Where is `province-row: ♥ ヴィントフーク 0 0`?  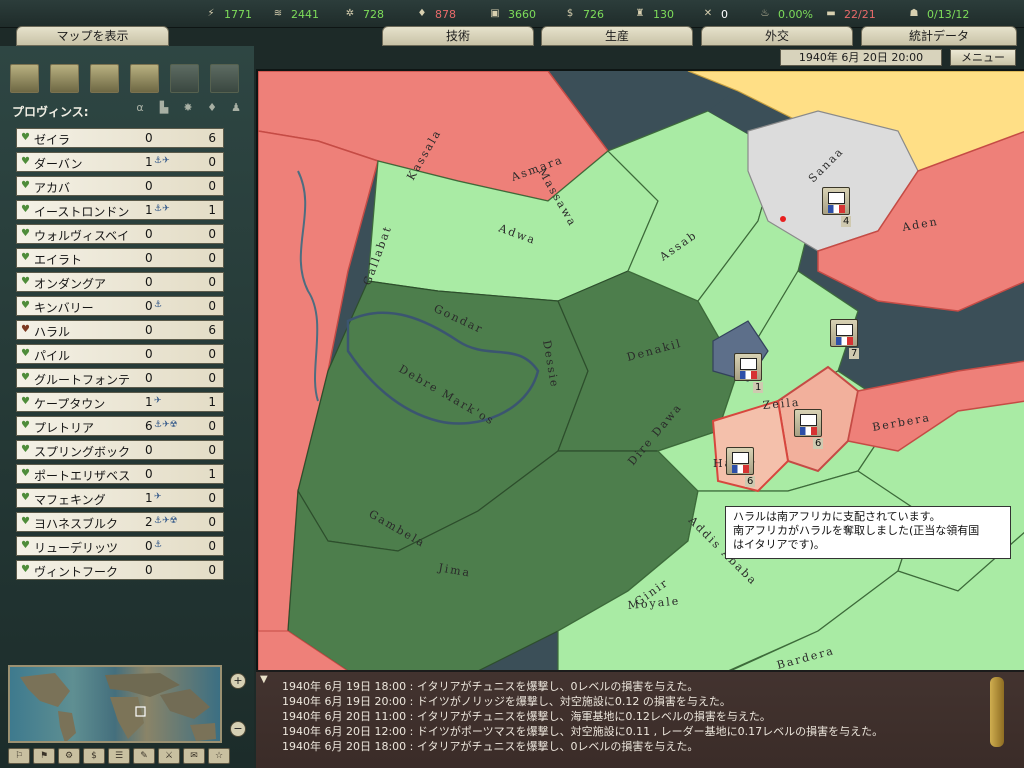 province-row: ♥ ヴィントフーク 0 0 is located at coordinates (120, 570).